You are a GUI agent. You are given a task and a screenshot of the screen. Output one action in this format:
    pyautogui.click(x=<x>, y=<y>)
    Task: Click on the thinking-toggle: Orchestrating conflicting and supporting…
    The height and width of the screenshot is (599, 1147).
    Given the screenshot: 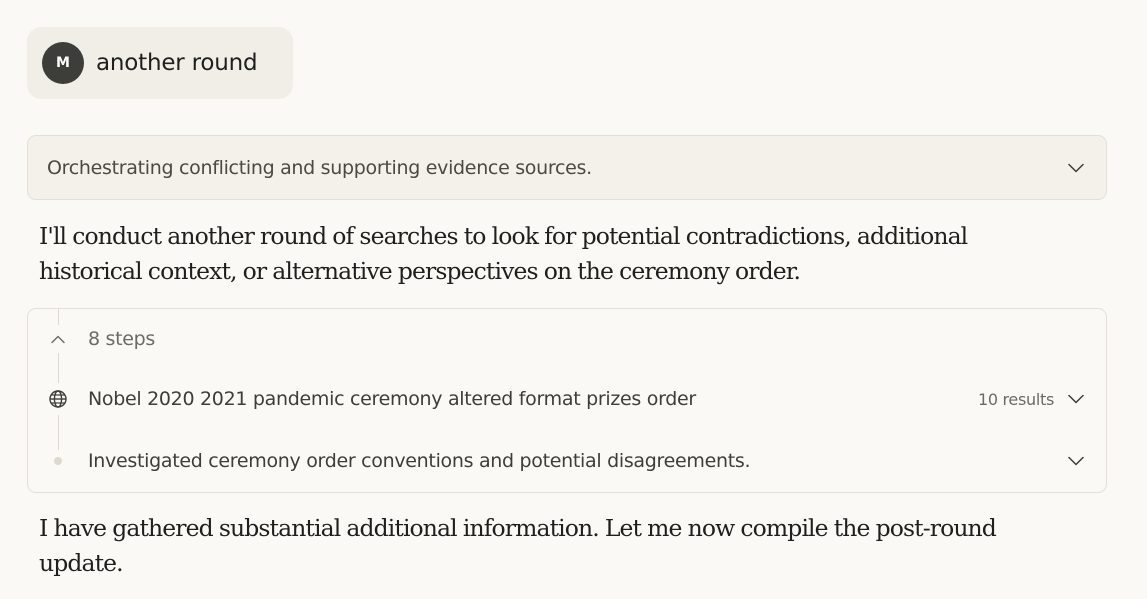 What is the action you would take?
    pyautogui.click(x=567, y=167)
    